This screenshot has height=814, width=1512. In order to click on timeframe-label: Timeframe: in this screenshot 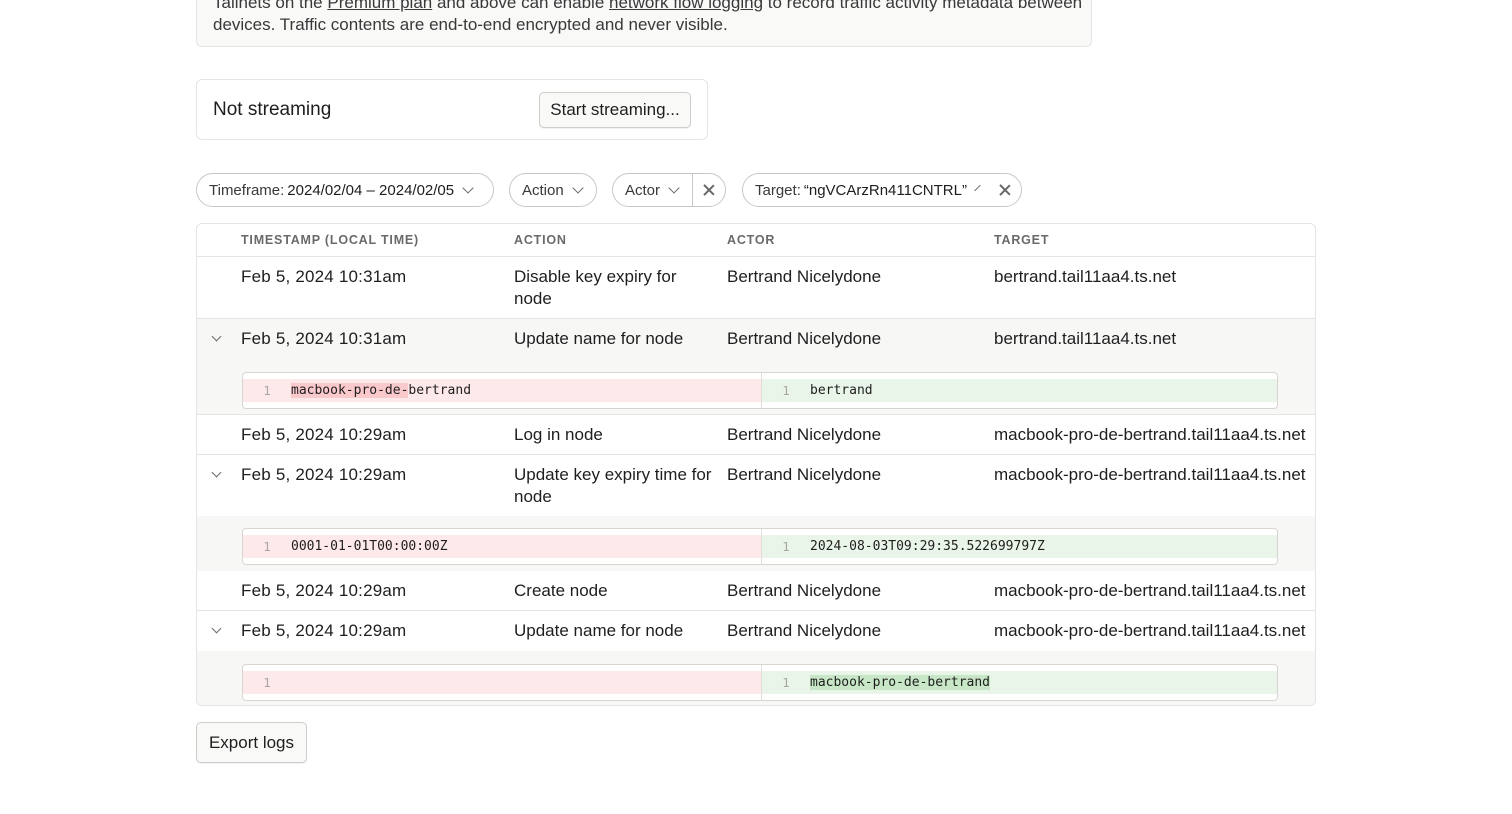, I will do `click(247, 190)`.